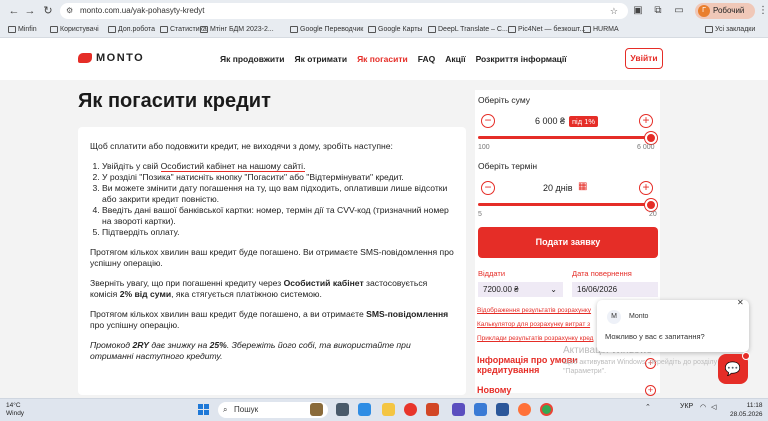 The image size is (768, 421). Describe the element at coordinates (520, 289) in the screenshot. I see `give-select: 7200.00 ₴ ⌄` at that location.